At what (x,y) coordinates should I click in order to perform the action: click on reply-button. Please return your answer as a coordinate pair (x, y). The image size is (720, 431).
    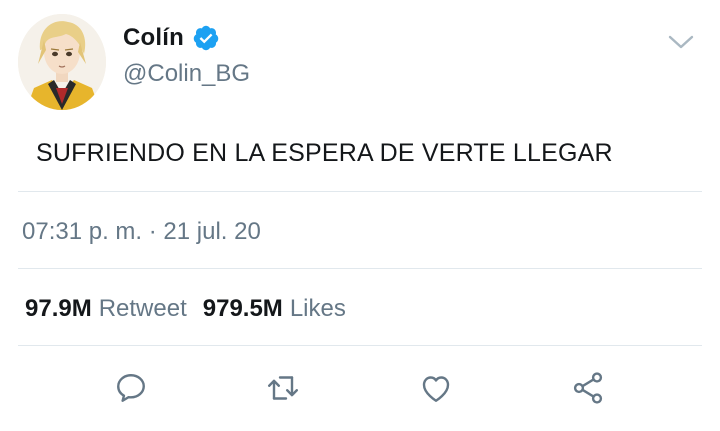
    Looking at the image, I should click on (131, 388).